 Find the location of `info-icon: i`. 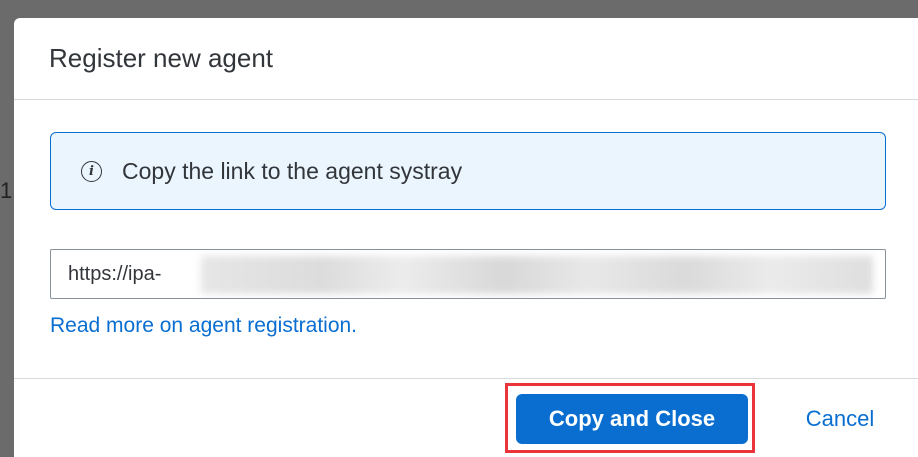

info-icon: i is located at coordinates (91, 171).